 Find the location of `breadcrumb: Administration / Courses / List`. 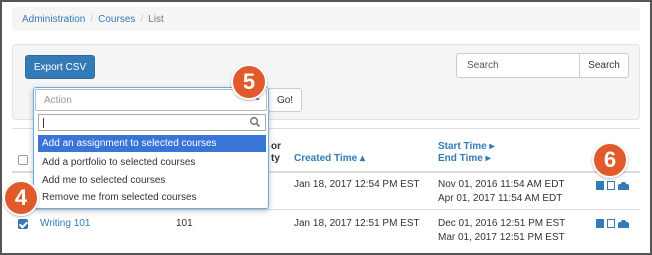

breadcrumb: Administration / Courses / List is located at coordinates (326, 19).